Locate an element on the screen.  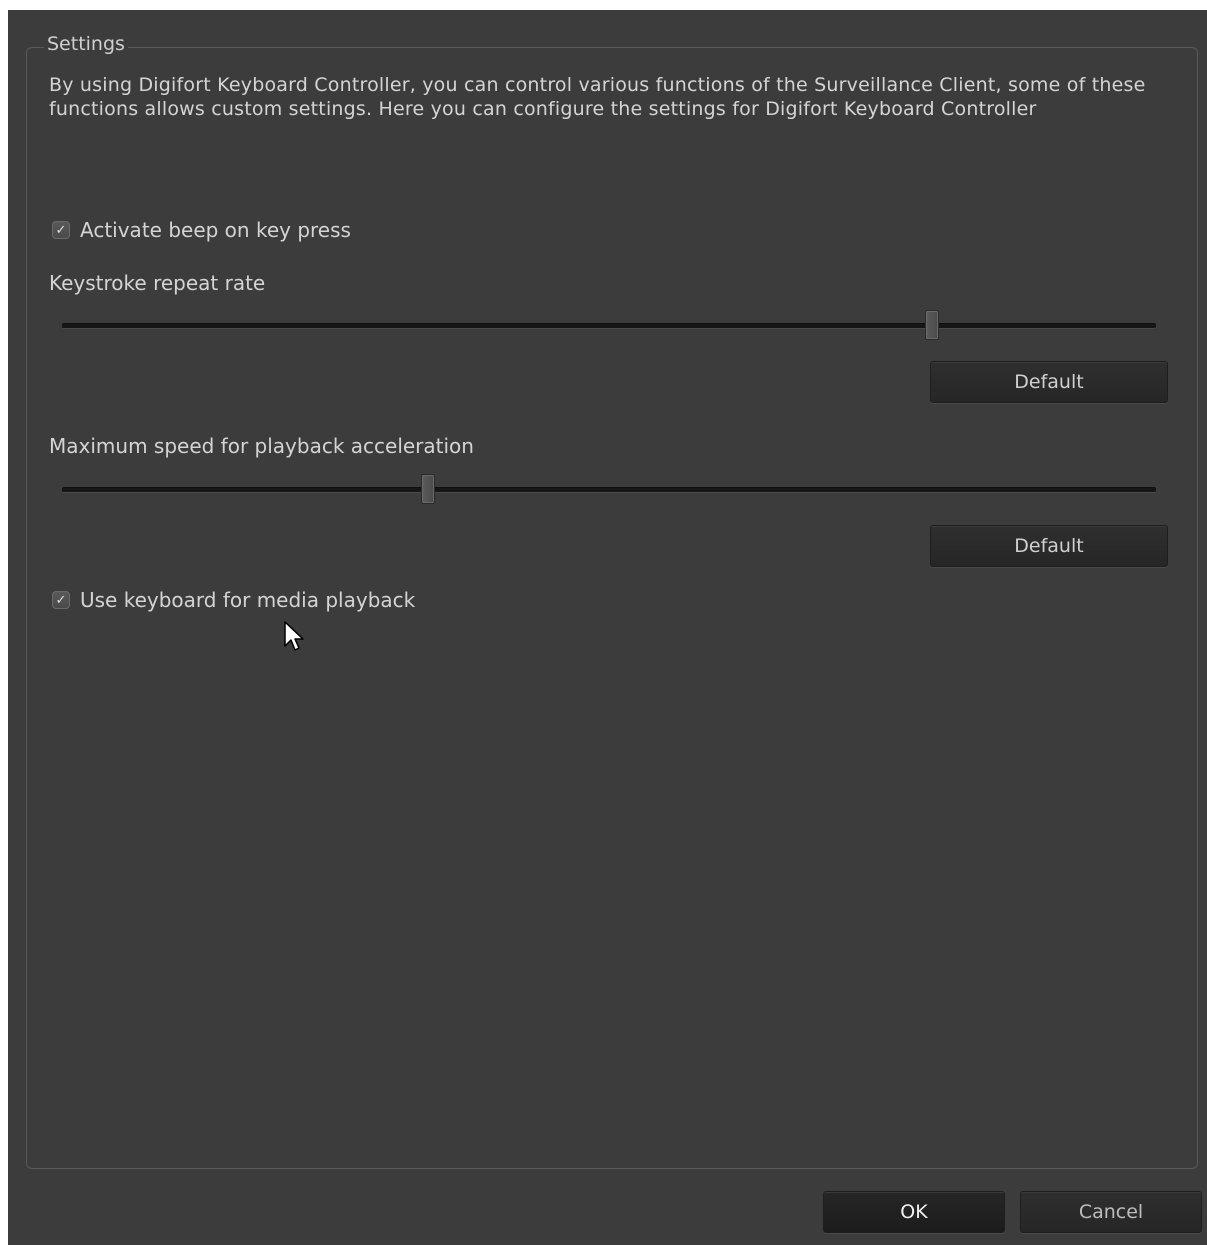
beep-checkbox: ✓ is located at coordinates (61, 230).